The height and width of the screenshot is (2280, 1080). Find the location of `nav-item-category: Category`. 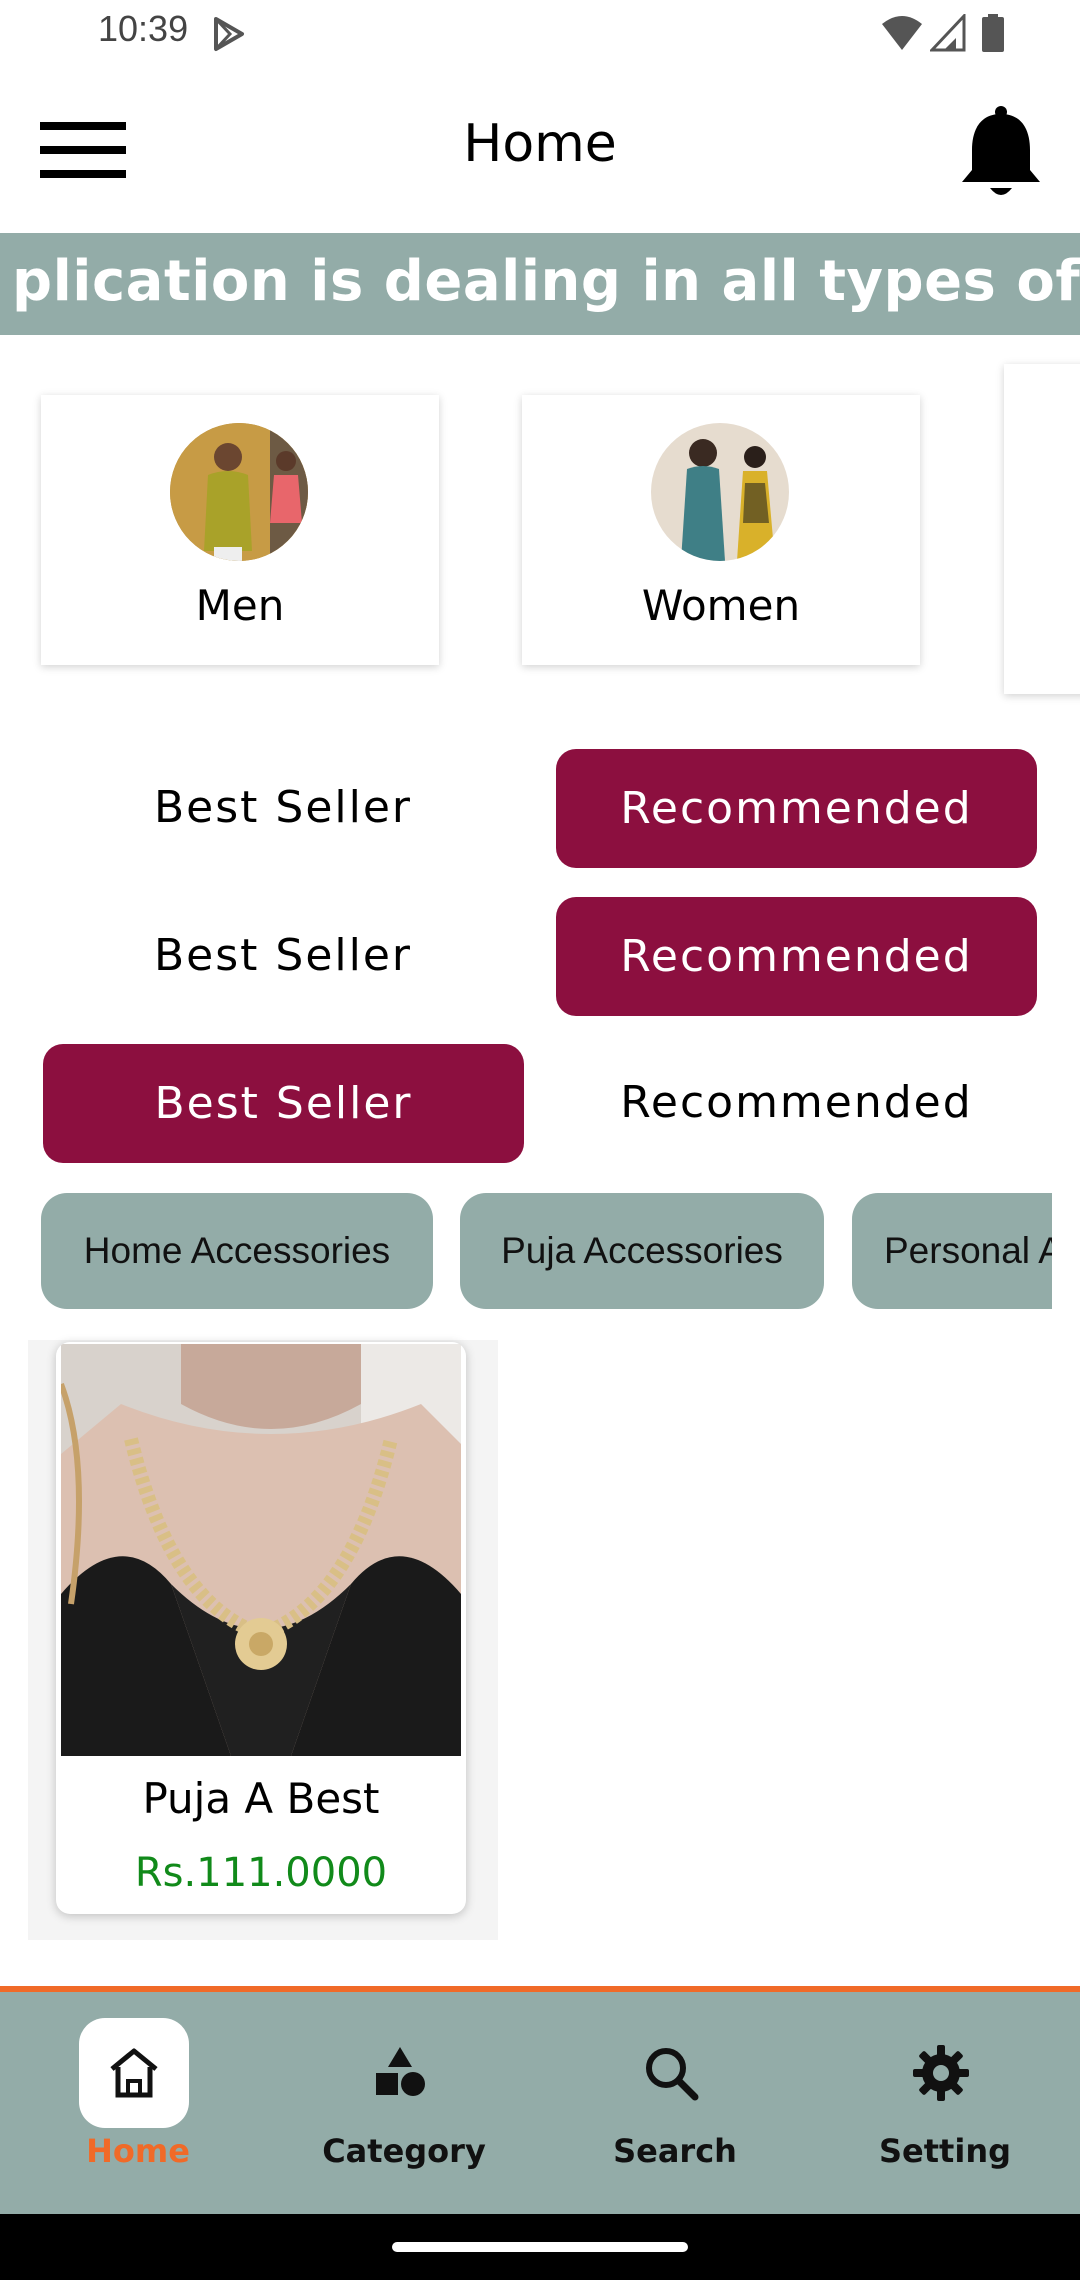

nav-item-category: Category is located at coordinates (404, 2110).